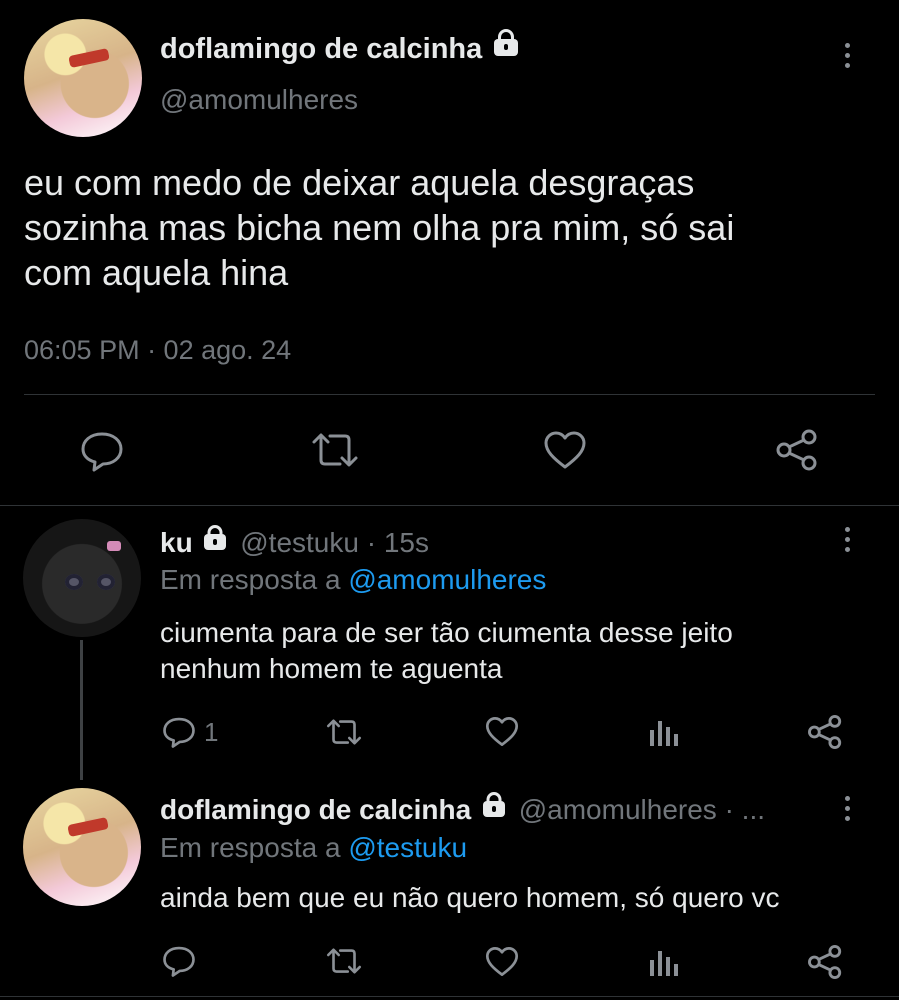 The height and width of the screenshot is (1000, 899). I want to click on reply-count: 1, so click(211, 732).